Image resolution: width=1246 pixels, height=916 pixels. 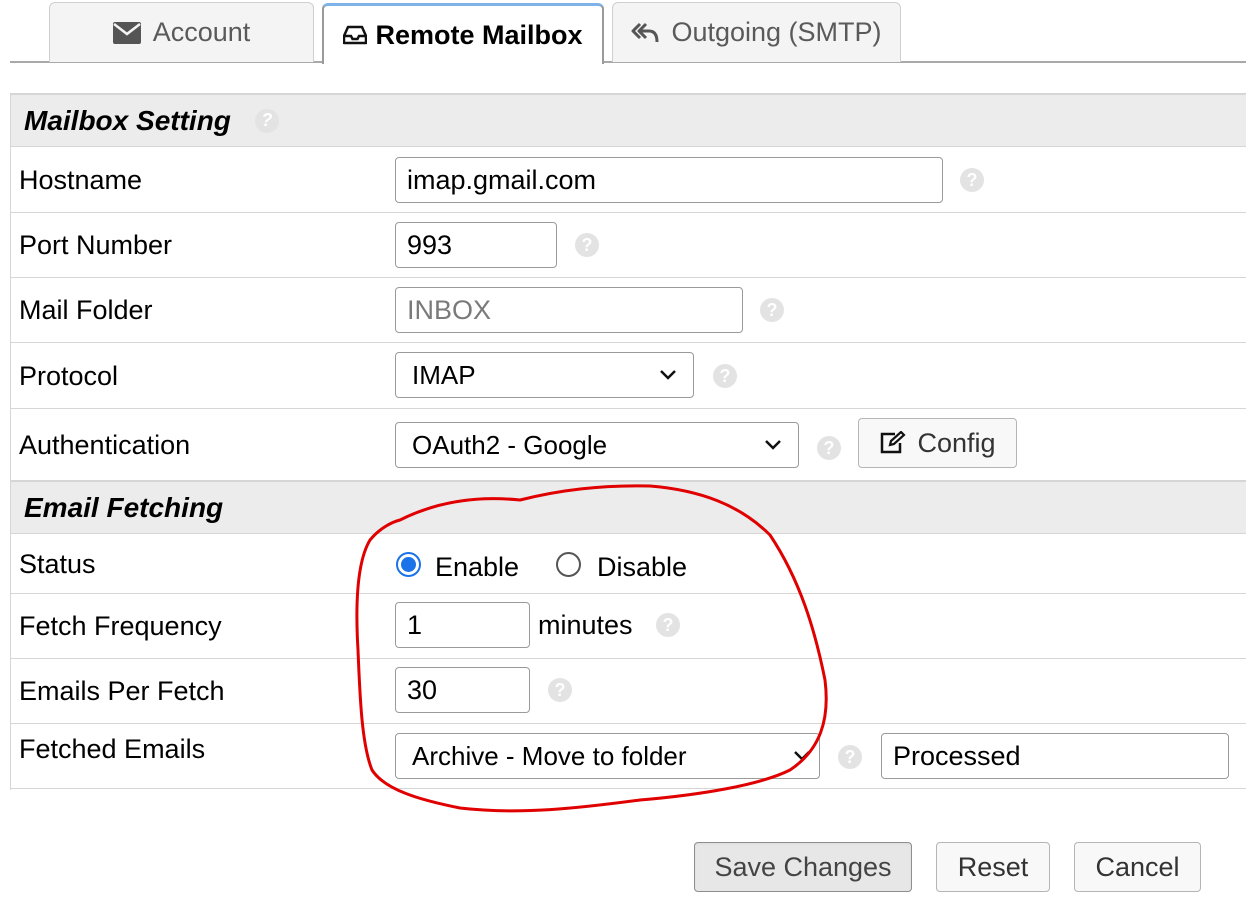 I want to click on tab-label: Outgoing (SMTP), so click(x=776, y=32).